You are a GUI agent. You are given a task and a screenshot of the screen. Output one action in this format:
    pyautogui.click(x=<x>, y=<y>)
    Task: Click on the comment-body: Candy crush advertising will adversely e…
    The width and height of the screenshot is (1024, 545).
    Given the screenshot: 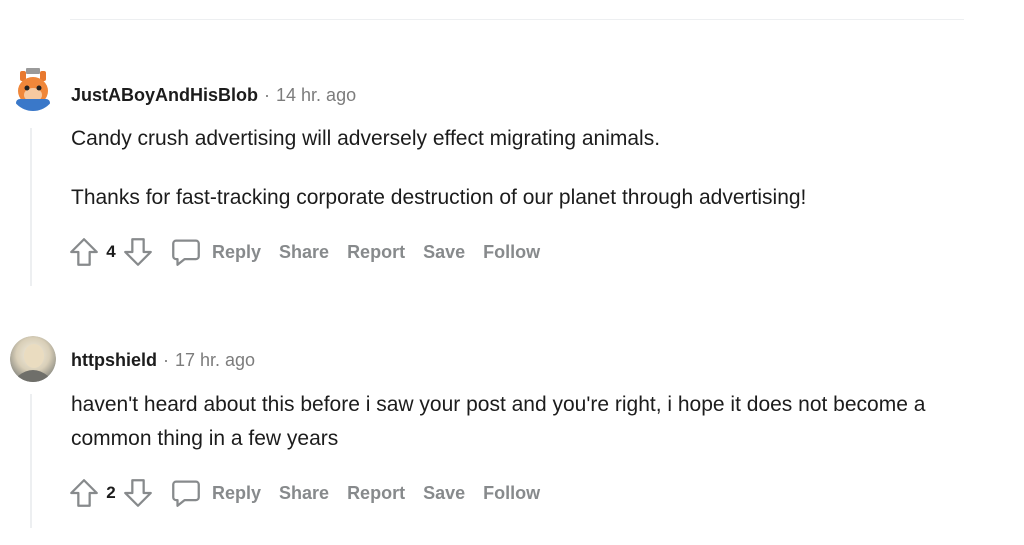 What is the action you would take?
    pyautogui.click(x=511, y=168)
    